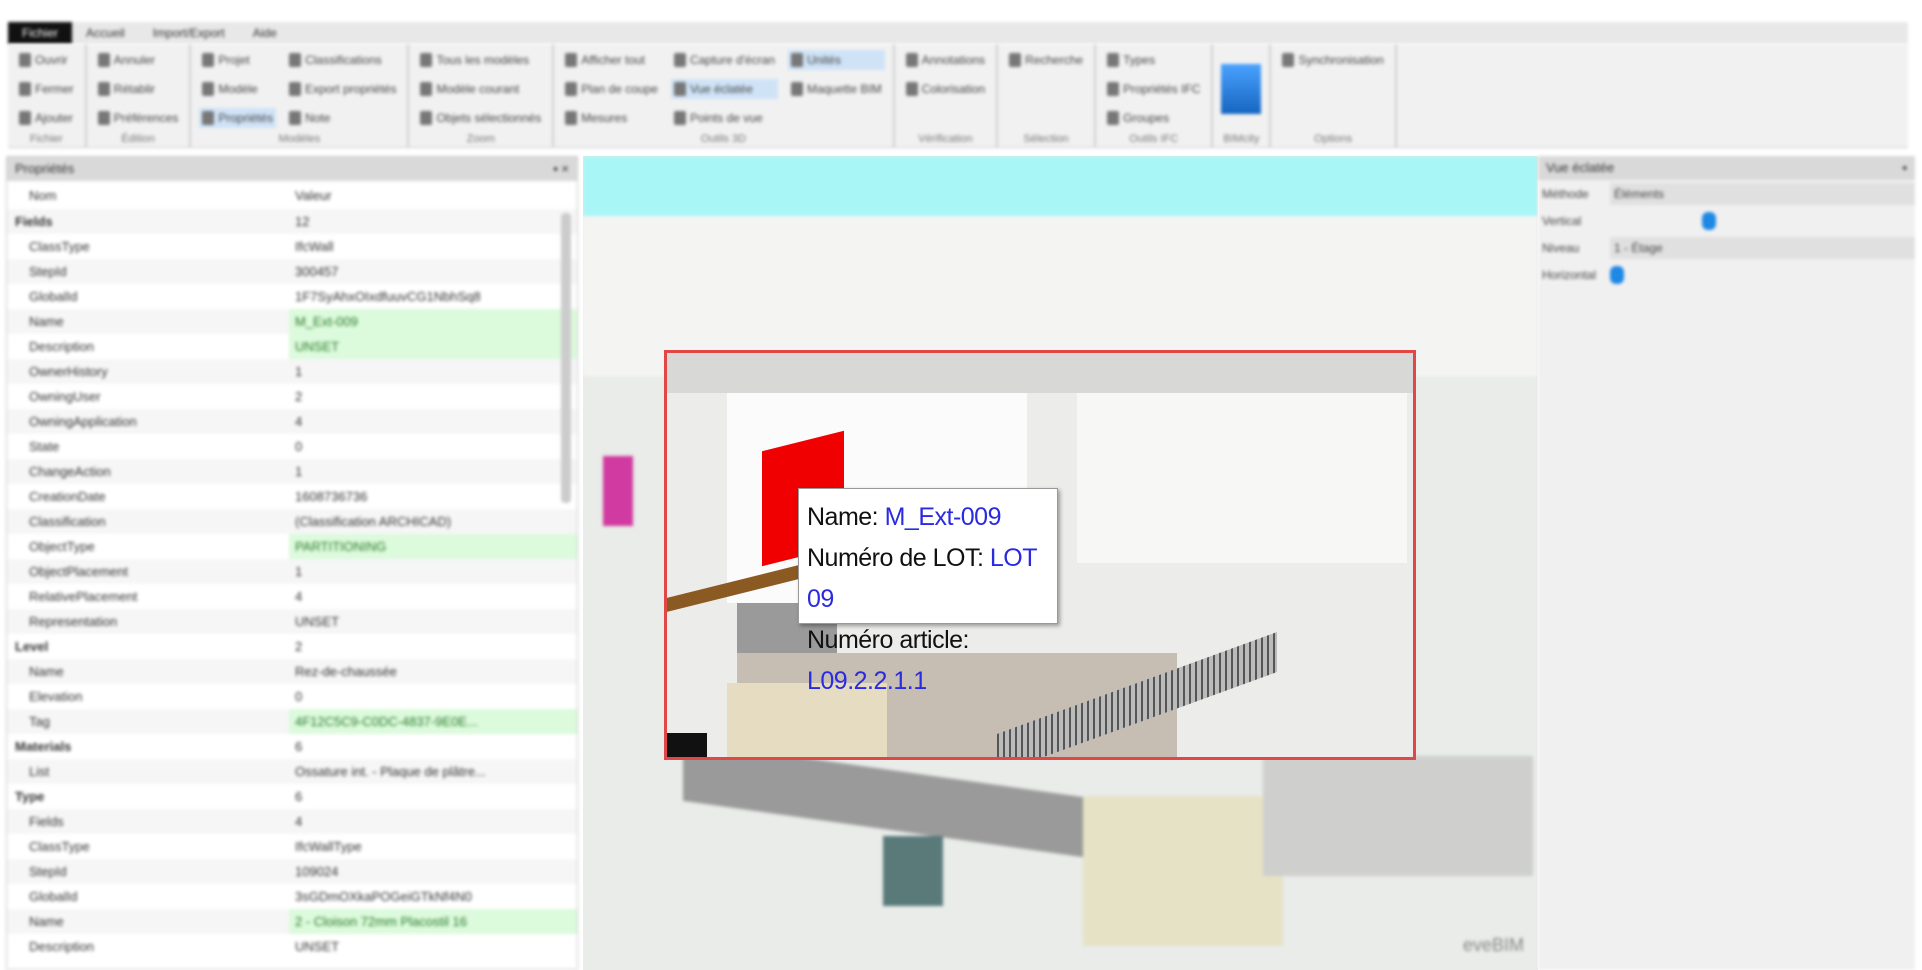  I want to click on ribbon-button-label: Objets sélectionnés, so click(489, 118).